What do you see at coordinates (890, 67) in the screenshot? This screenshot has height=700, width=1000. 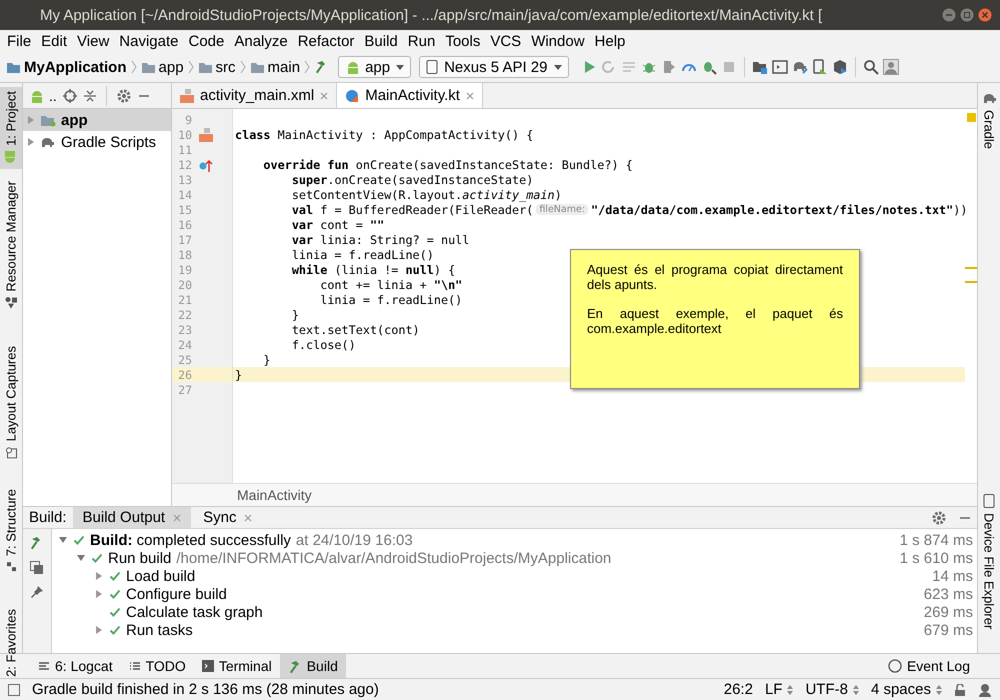 I see `user-icon` at bounding box center [890, 67].